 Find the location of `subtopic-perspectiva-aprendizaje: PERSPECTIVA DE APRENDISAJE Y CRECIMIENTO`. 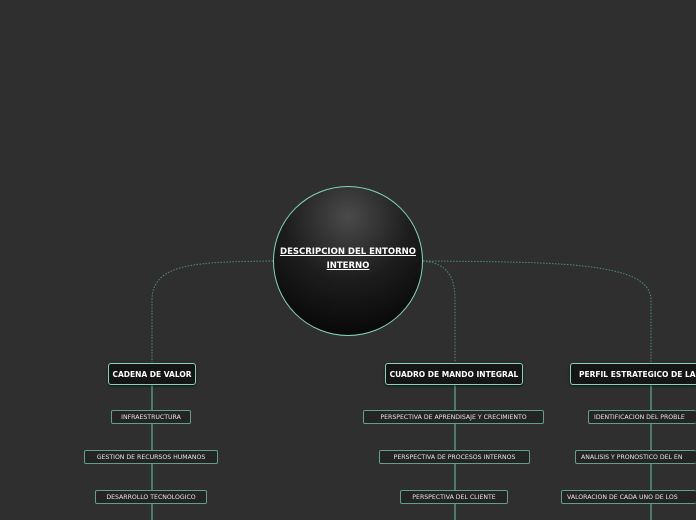

subtopic-perspectiva-aprendizaje: PERSPECTIVA DE APRENDISAJE Y CRECIMIENTO is located at coordinates (453, 417).